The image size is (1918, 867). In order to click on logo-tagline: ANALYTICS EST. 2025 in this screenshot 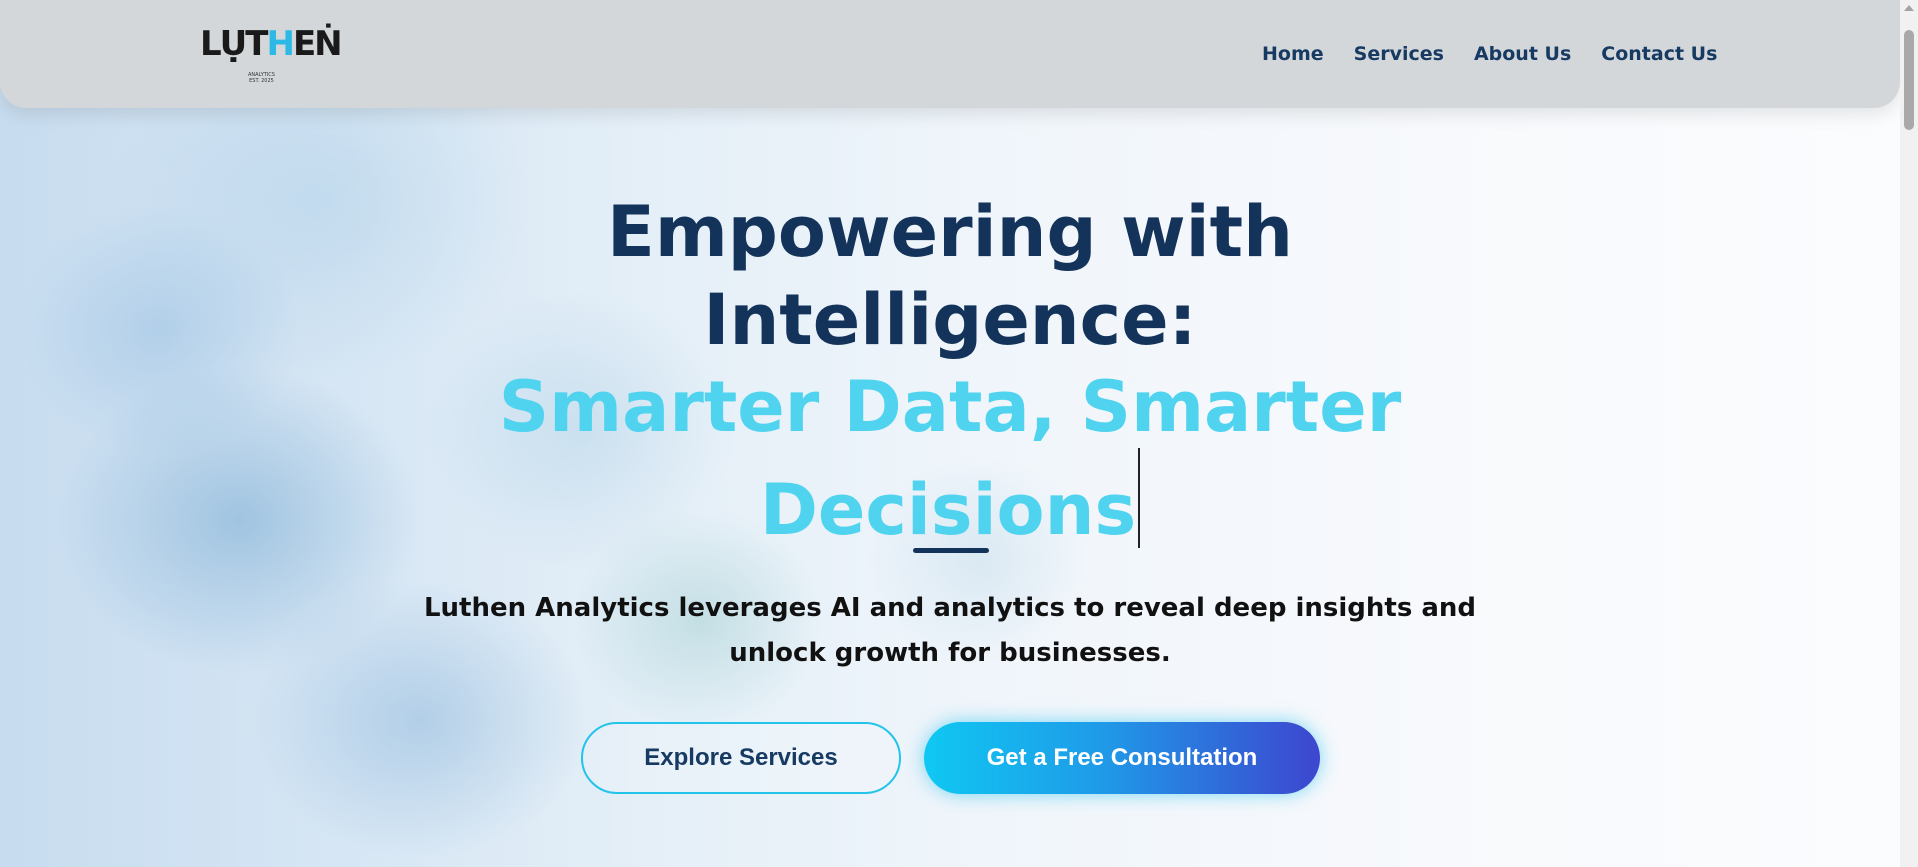, I will do `click(261, 78)`.